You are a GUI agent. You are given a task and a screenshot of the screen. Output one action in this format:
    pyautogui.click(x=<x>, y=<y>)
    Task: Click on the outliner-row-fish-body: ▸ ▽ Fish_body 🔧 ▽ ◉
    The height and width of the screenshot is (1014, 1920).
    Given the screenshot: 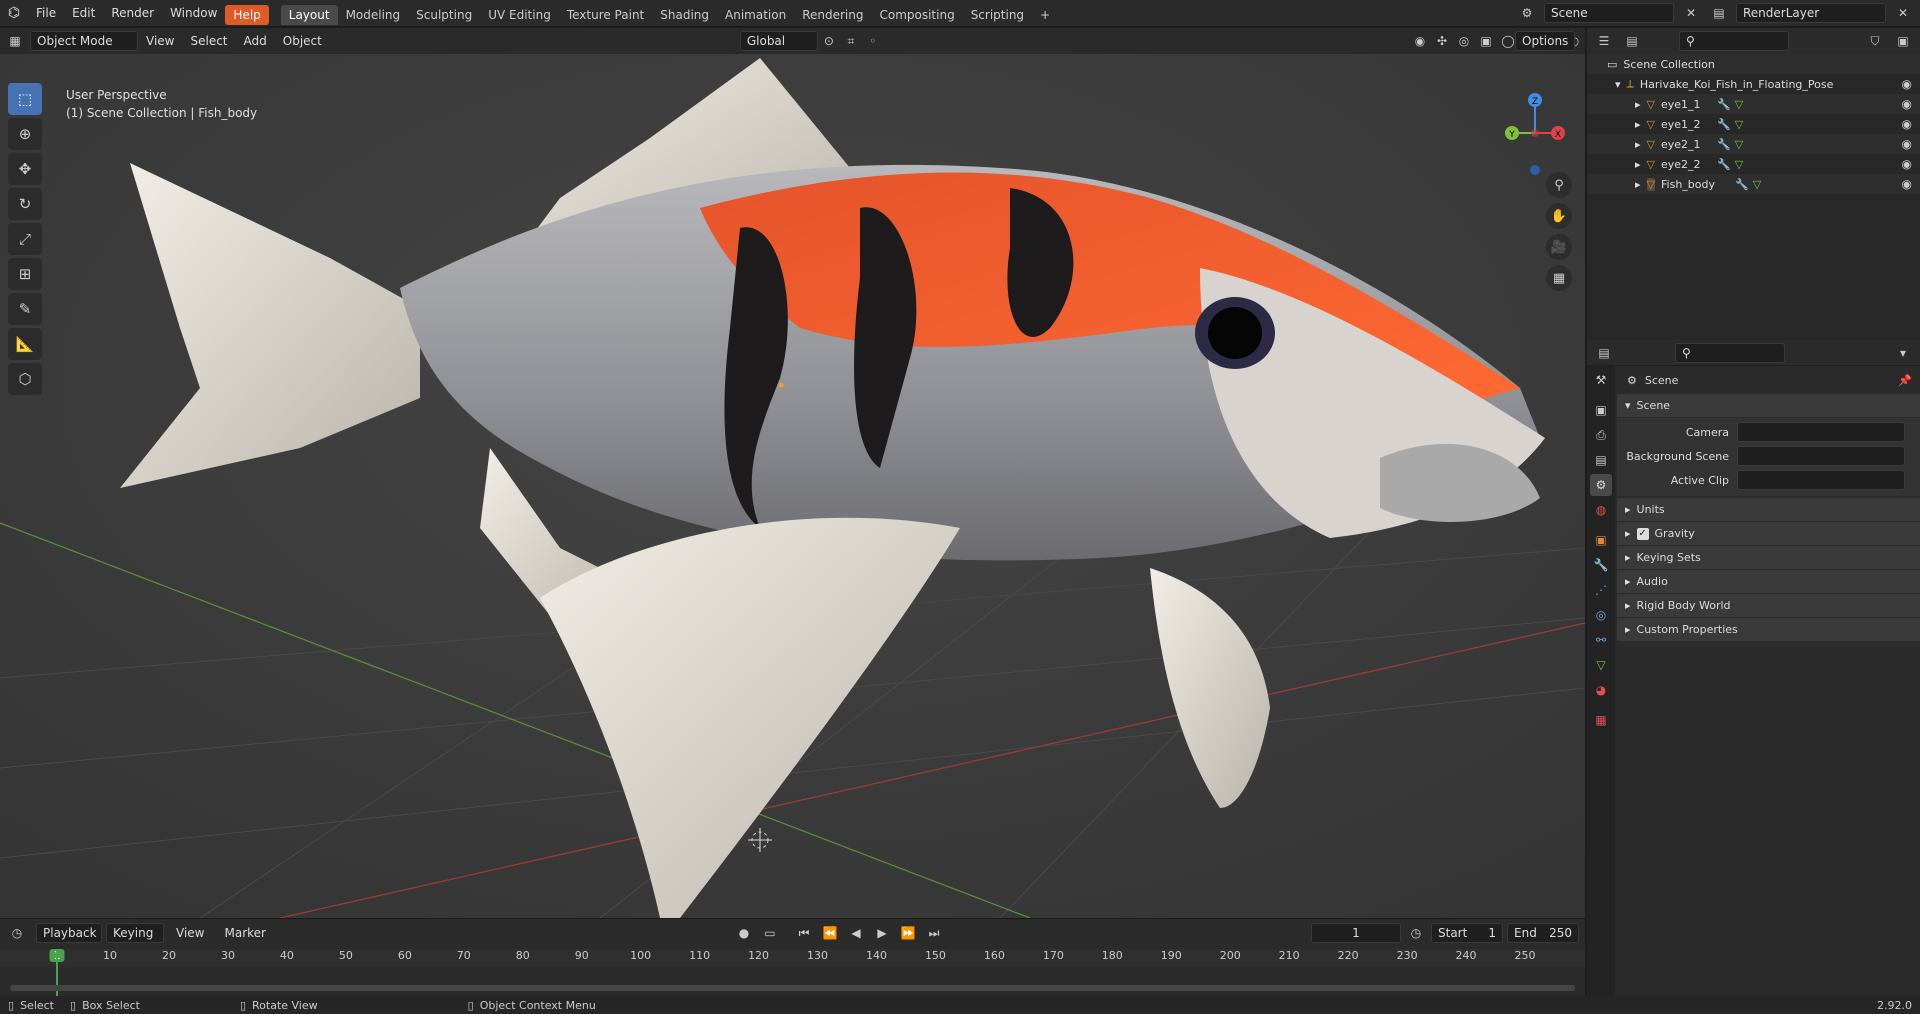 What is the action you would take?
    pyautogui.click(x=1753, y=184)
    